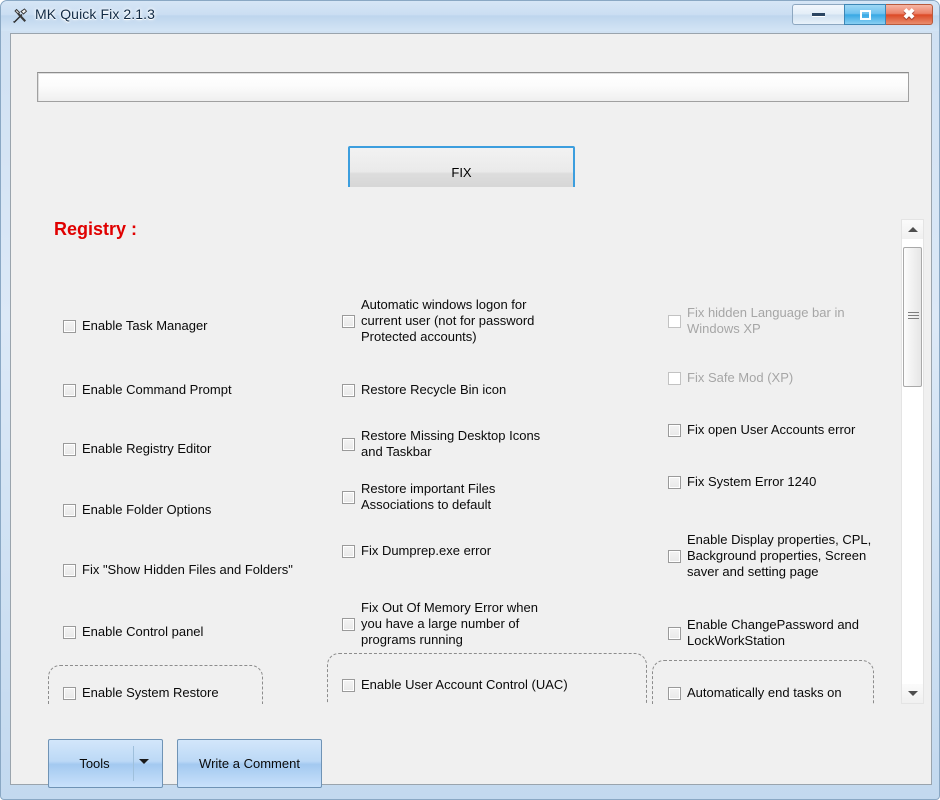 The width and height of the screenshot is (940, 800). I want to click on checkbox-label: Restore Recycle Bin icon, so click(434, 389).